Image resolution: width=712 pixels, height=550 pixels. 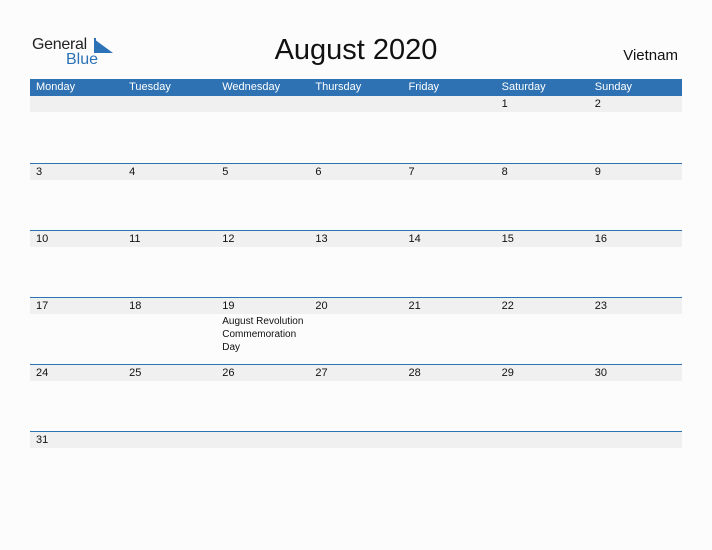 I want to click on day-number: 11, so click(x=135, y=239).